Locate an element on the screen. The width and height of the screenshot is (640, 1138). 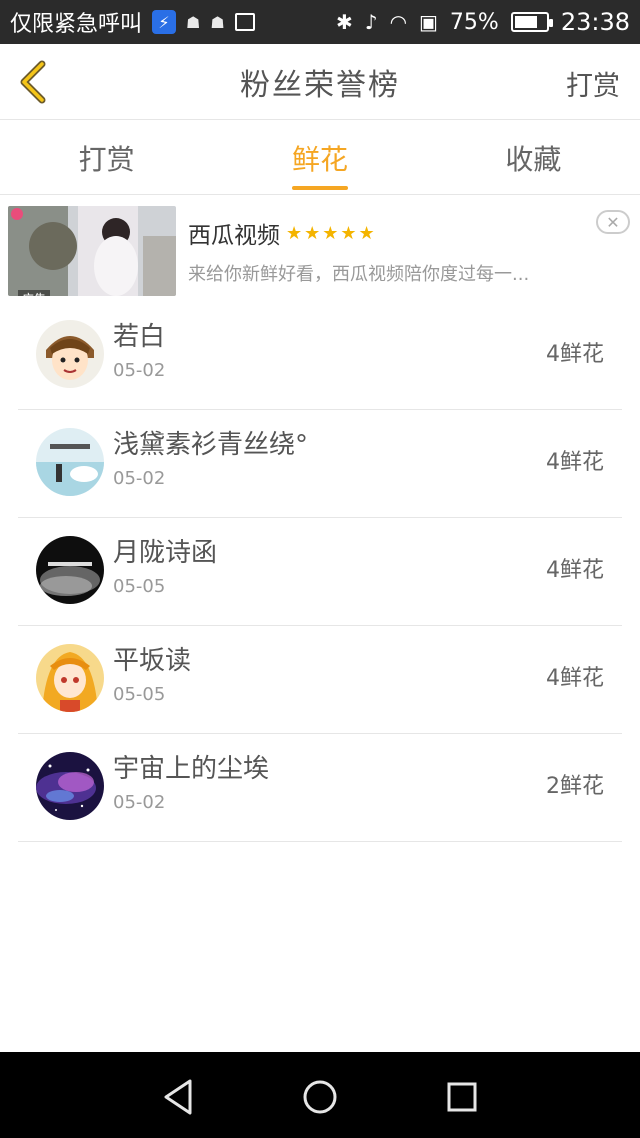
tab-flowers: 鲜花 is located at coordinates (319, 157).